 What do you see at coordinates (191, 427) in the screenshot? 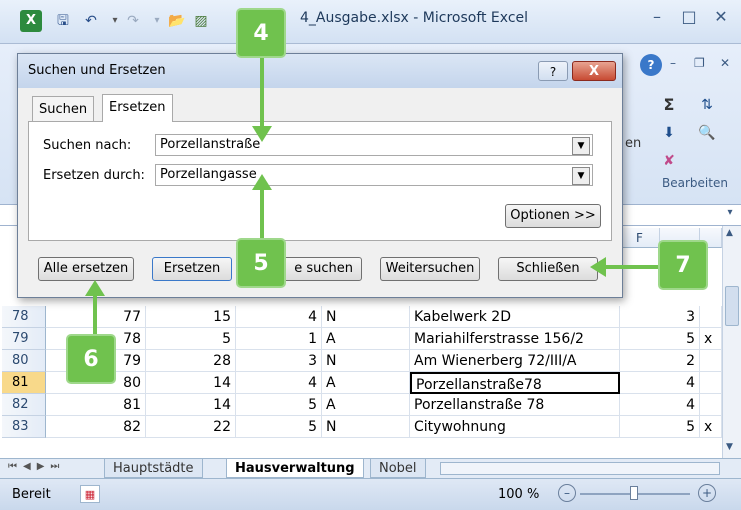
I see `cell-c: 22` at bounding box center [191, 427].